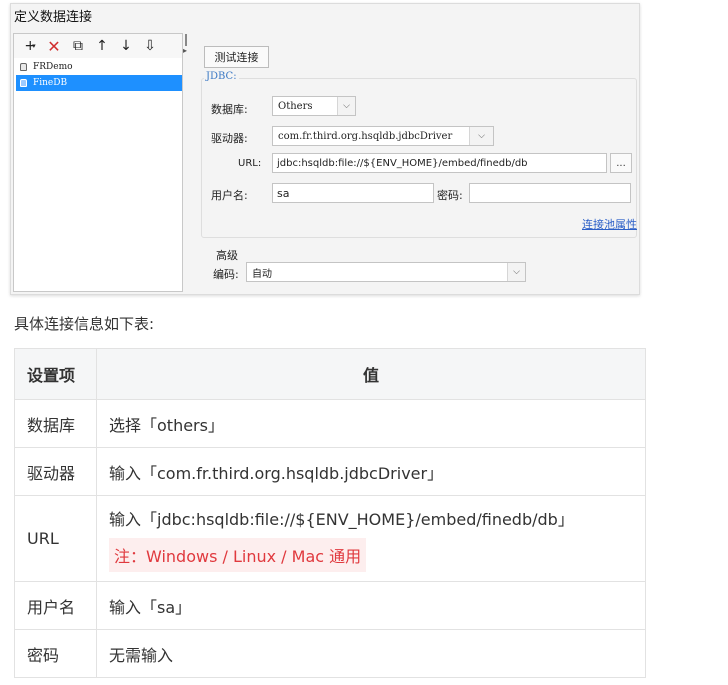 This screenshot has height=685, width=728. Describe the element at coordinates (295, 106) in the screenshot. I see `database-select-value: Others` at that location.